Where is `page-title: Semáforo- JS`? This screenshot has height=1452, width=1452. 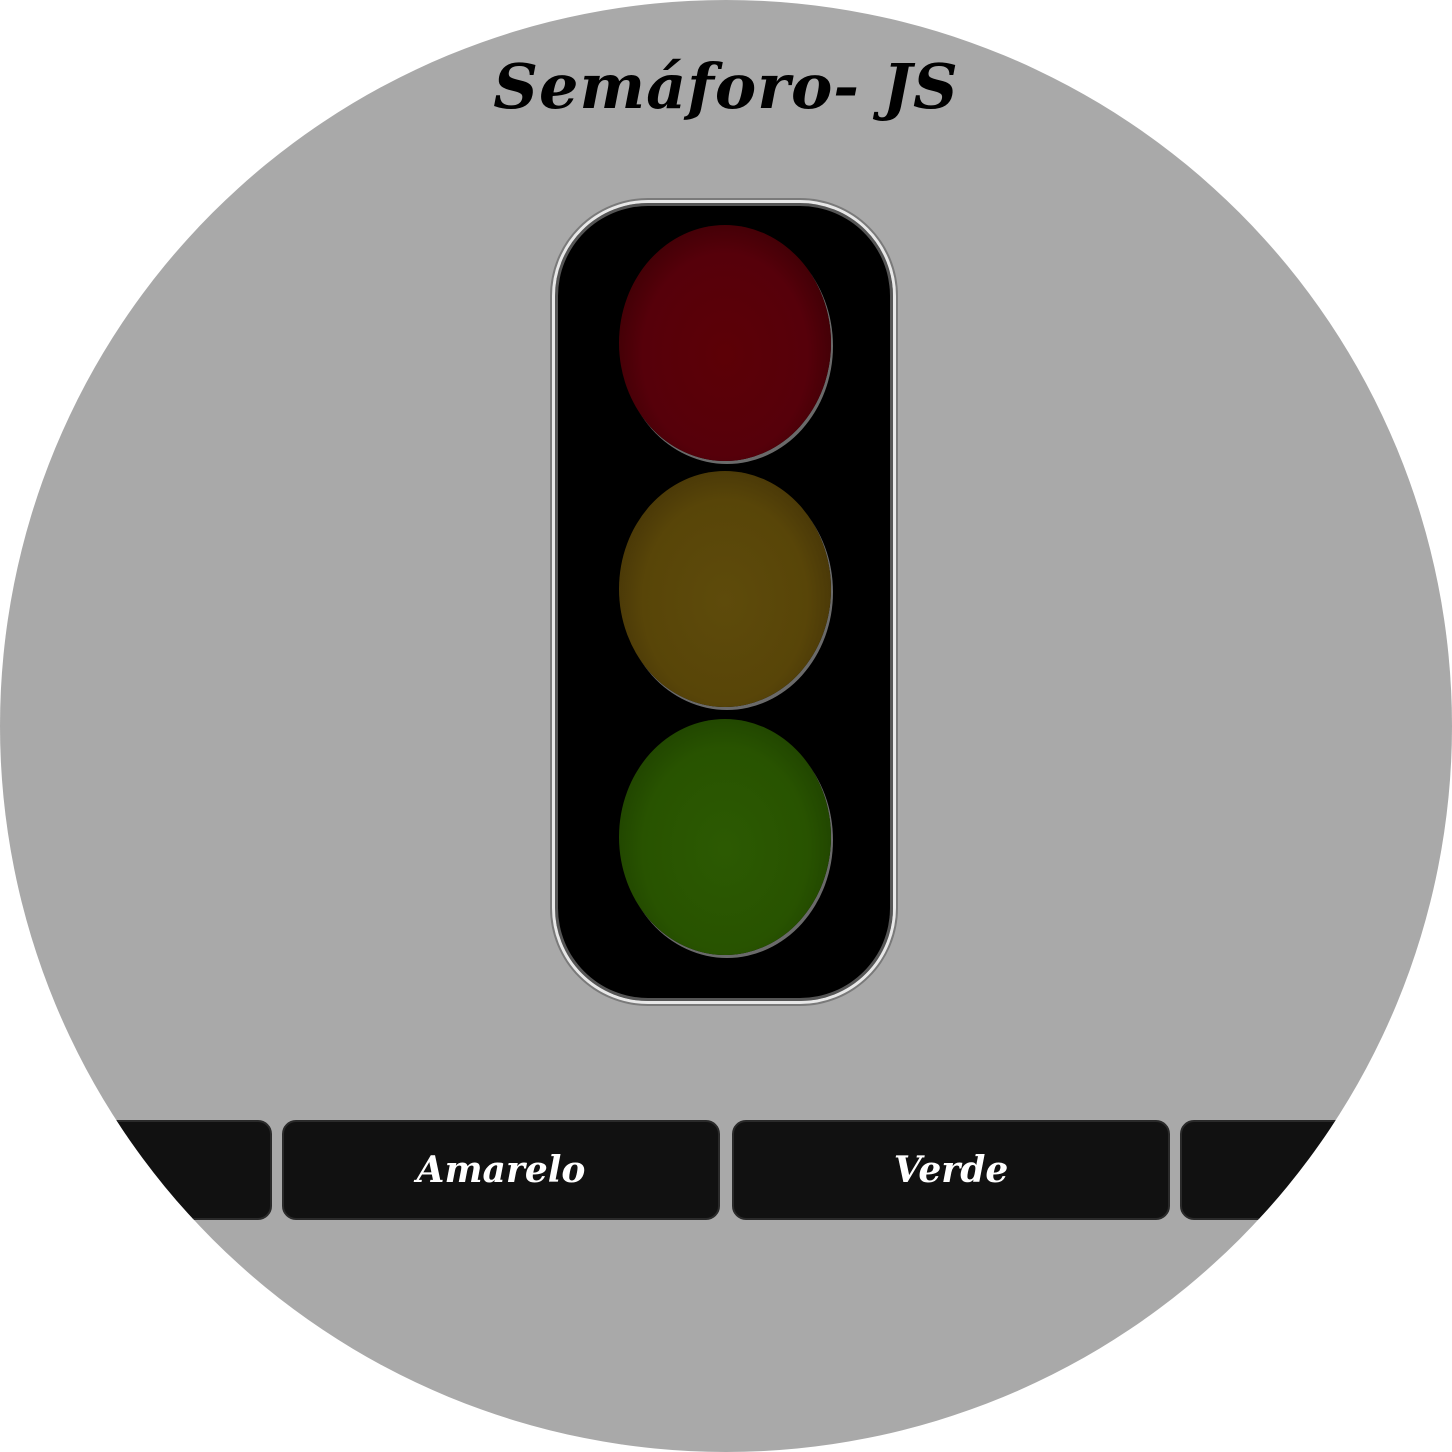 page-title: Semáforo- JS is located at coordinates (726, 86).